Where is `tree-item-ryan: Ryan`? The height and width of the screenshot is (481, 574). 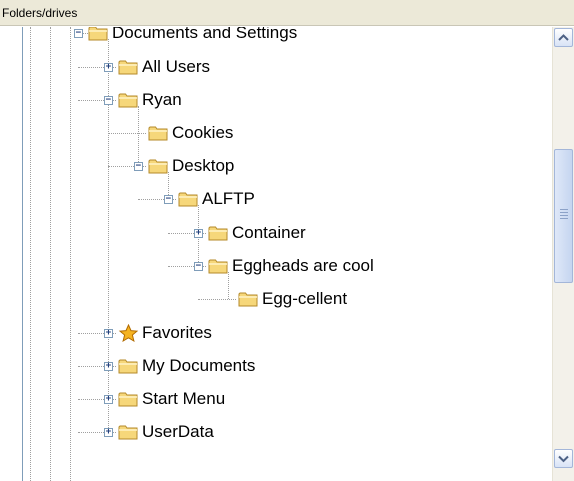 tree-item-ryan: Ryan is located at coordinates (162, 100).